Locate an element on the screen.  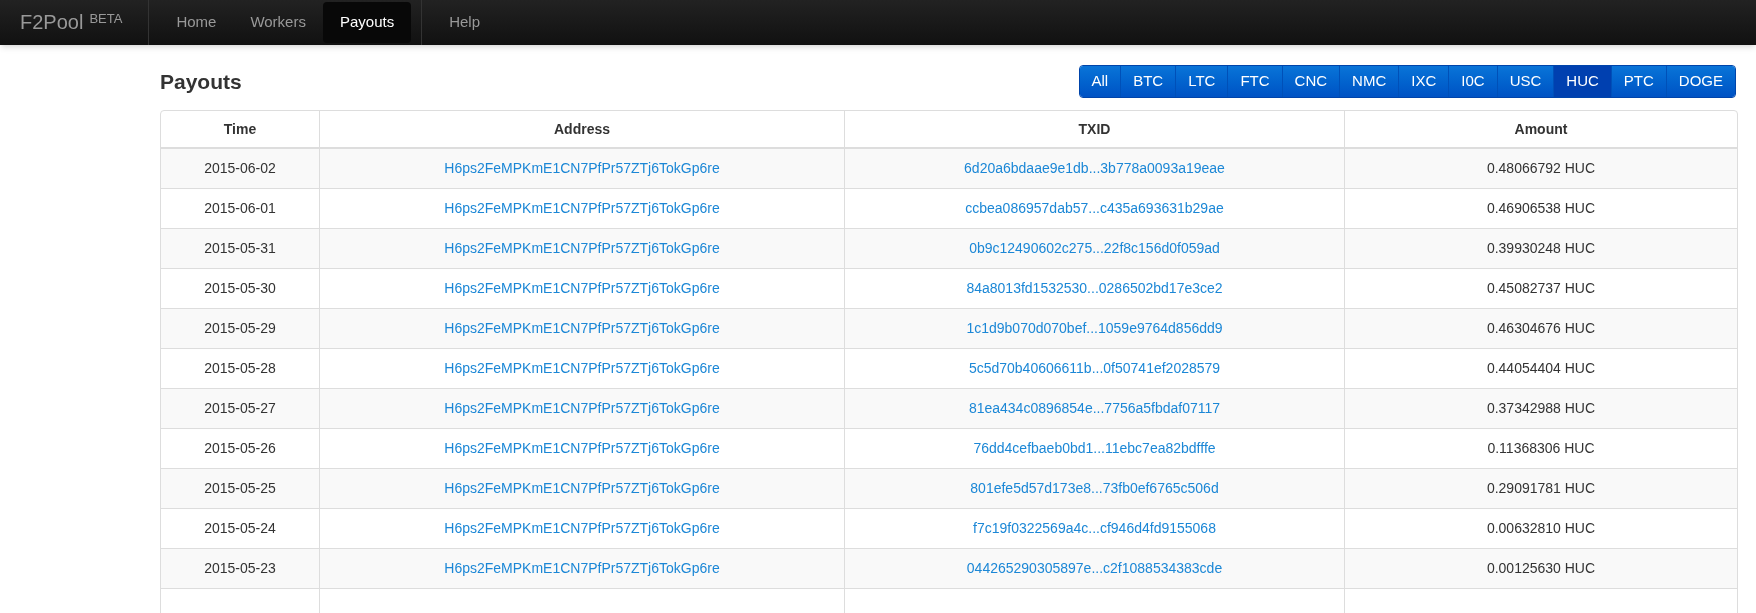
time-cell-text: 2015-06-01 is located at coordinates (240, 208).